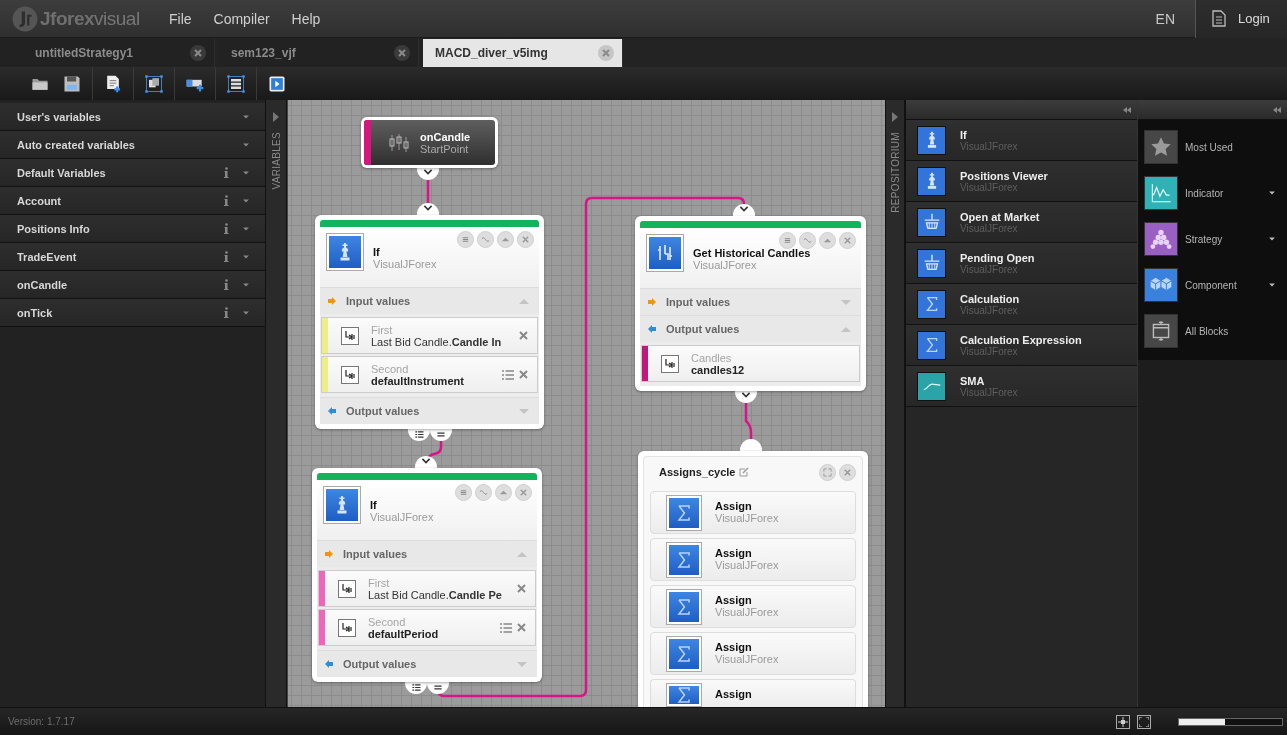  Describe the element at coordinates (418, 380) in the screenshot. I see `parameter-value: defaultInstrument` at that location.